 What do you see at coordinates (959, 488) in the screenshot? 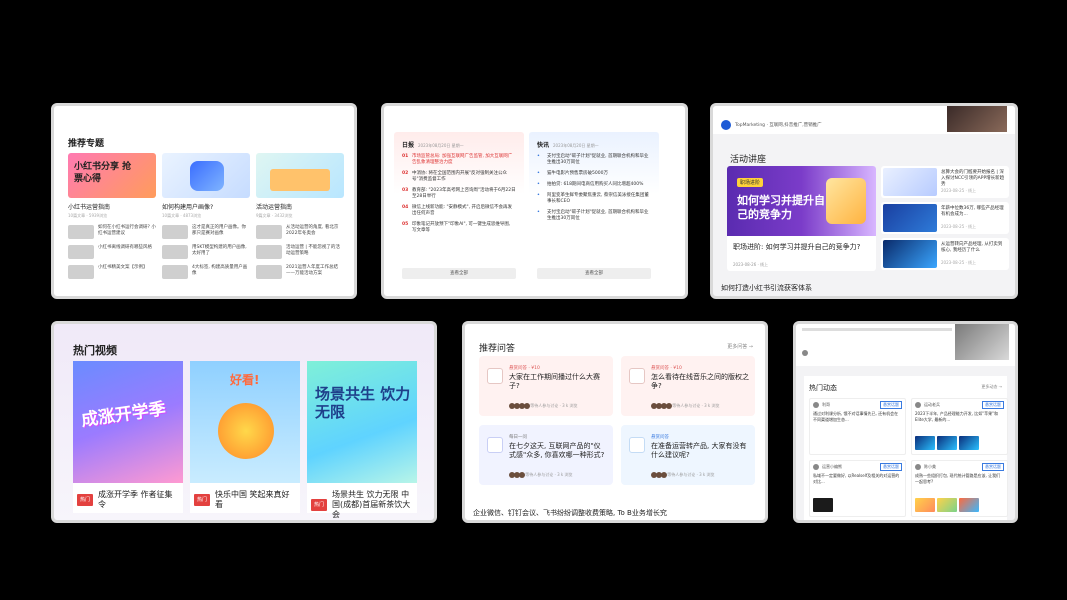
I see `feed-post: 陈小美 悬赏话题 成熟一些组织打包, 现代统计管路是应该, 让我们一起思考?` at bounding box center [959, 488].